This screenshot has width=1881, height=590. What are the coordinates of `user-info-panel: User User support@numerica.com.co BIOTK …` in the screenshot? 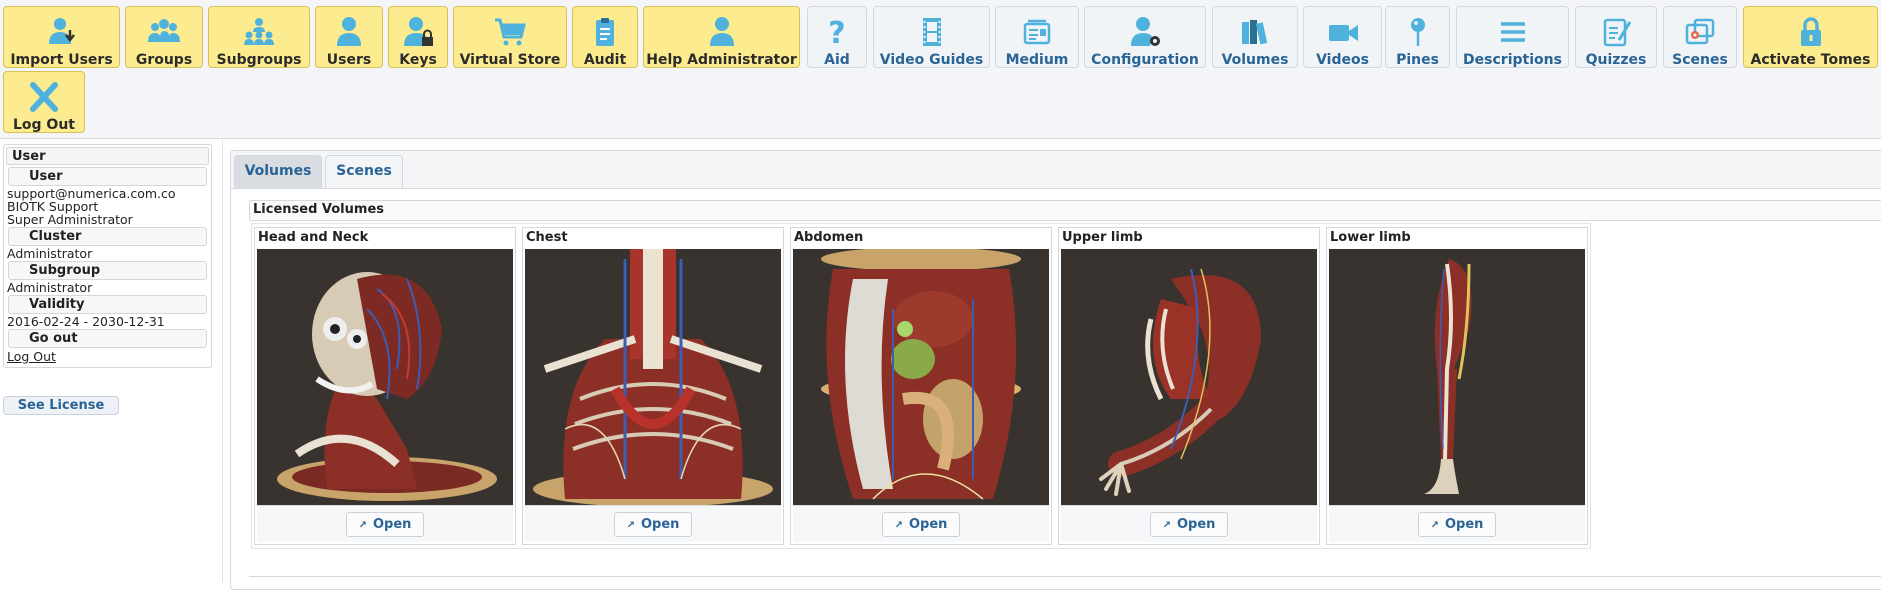 It's located at (107, 256).